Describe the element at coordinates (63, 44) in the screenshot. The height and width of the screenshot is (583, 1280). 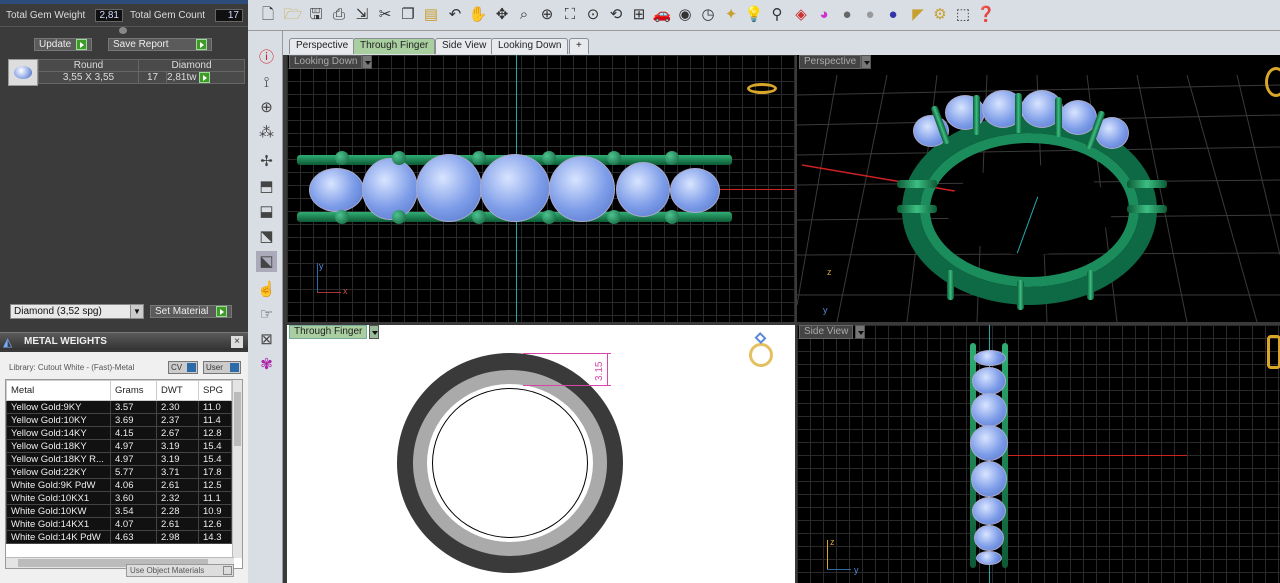
I see `update-button: Update` at that location.